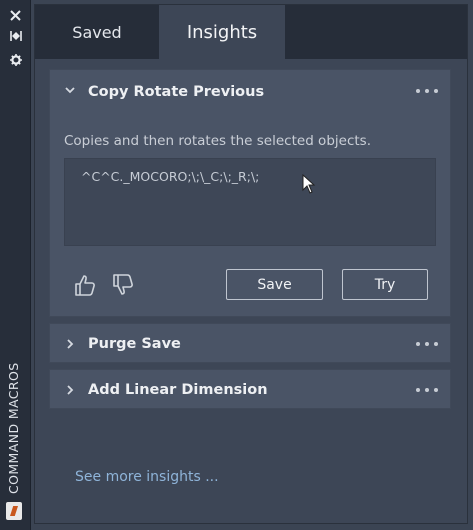 The height and width of the screenshot is (530, 473). What do you see at coordinates (309, 184) in the screenshot?
I see `mouse-cursor-icon` at bounding box center [309, 184].